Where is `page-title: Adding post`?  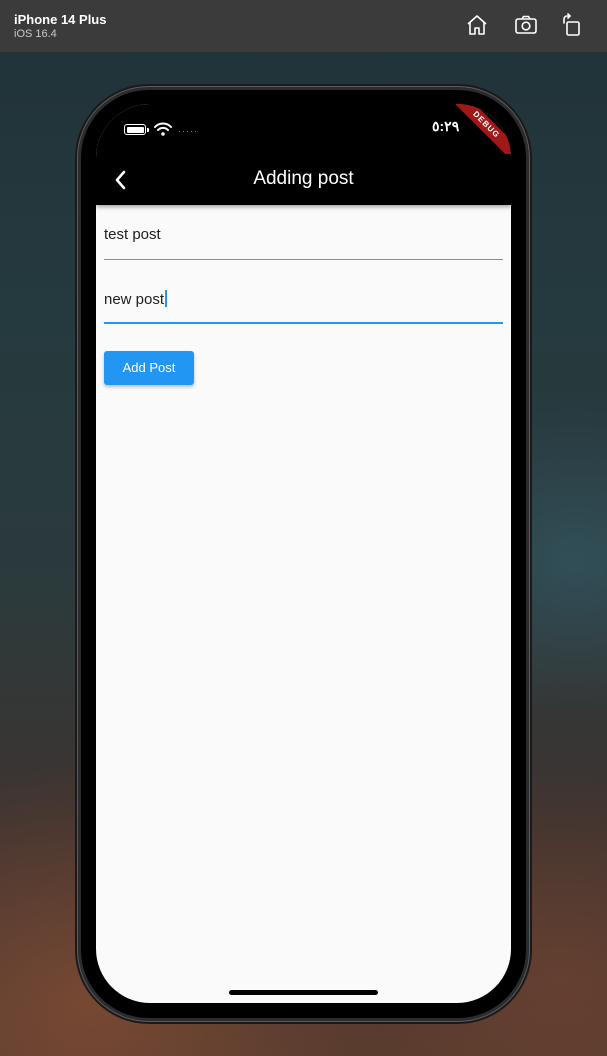 page-title: Adding post is located at coordinates (303, 178).